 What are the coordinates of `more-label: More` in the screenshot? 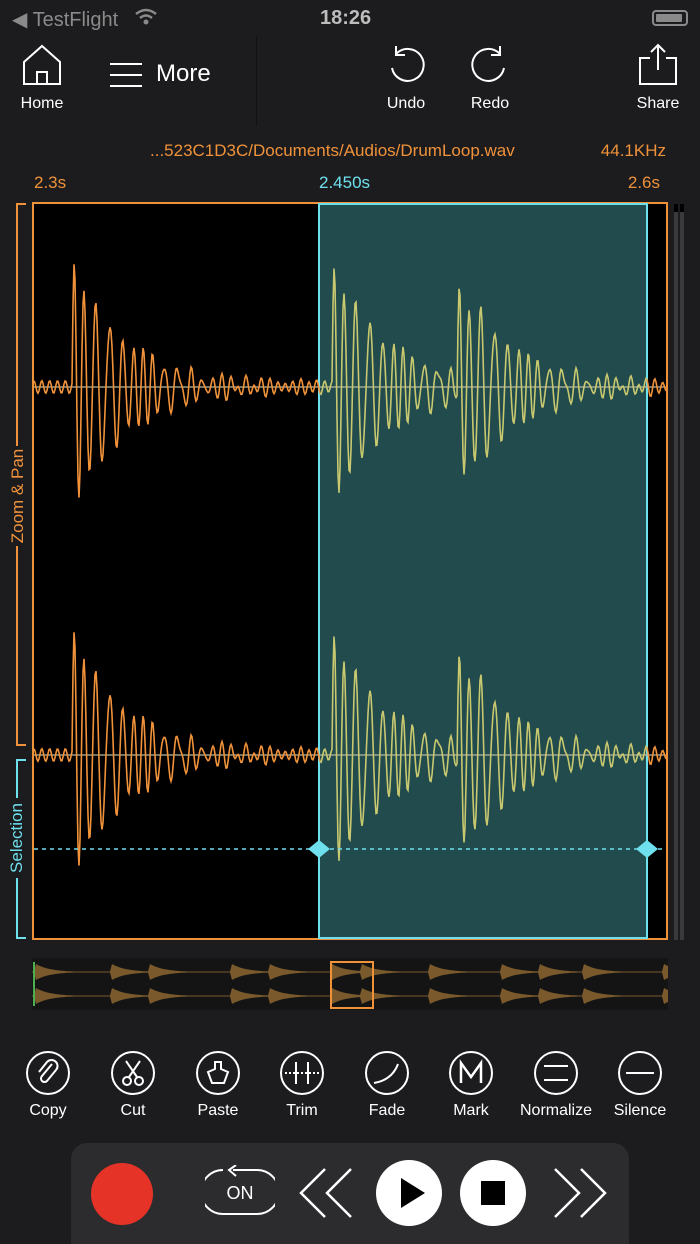 It's located at (183, 73).